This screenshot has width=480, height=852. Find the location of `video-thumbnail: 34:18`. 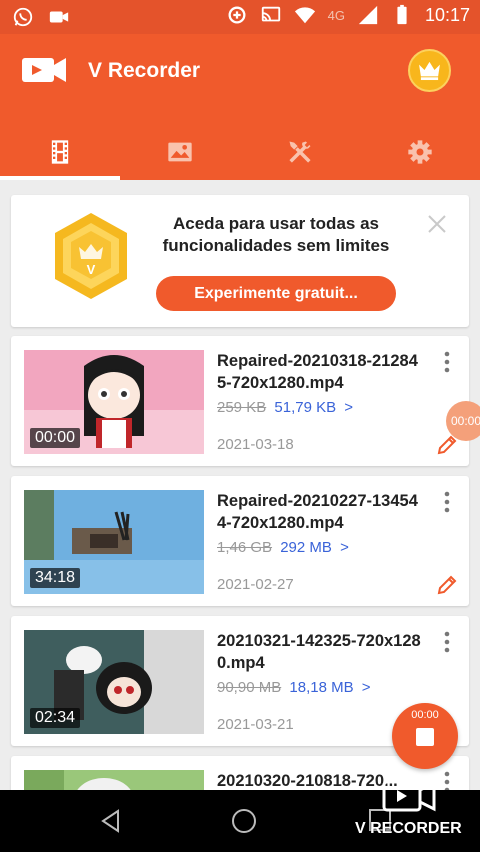

video-thumbnail: 34:18 is located at coordinates (114, 542).